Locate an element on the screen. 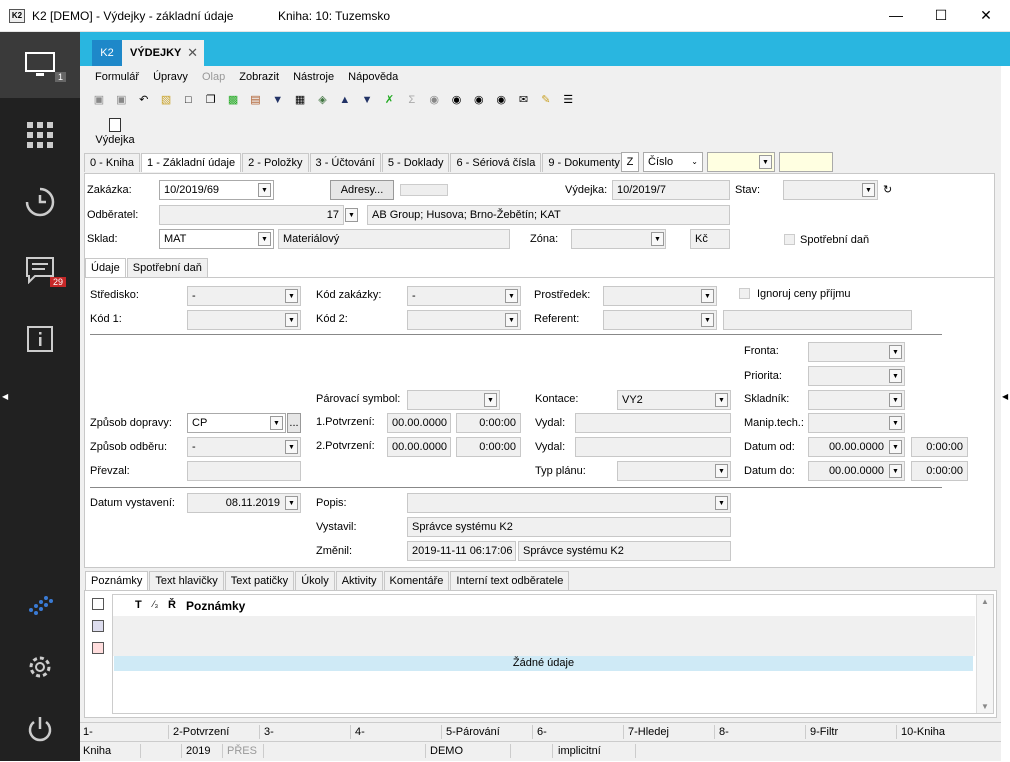 The height and width of the screenshot is (762, 1010). popis-dropdown: ▼ is located at coordinates (721, 503).